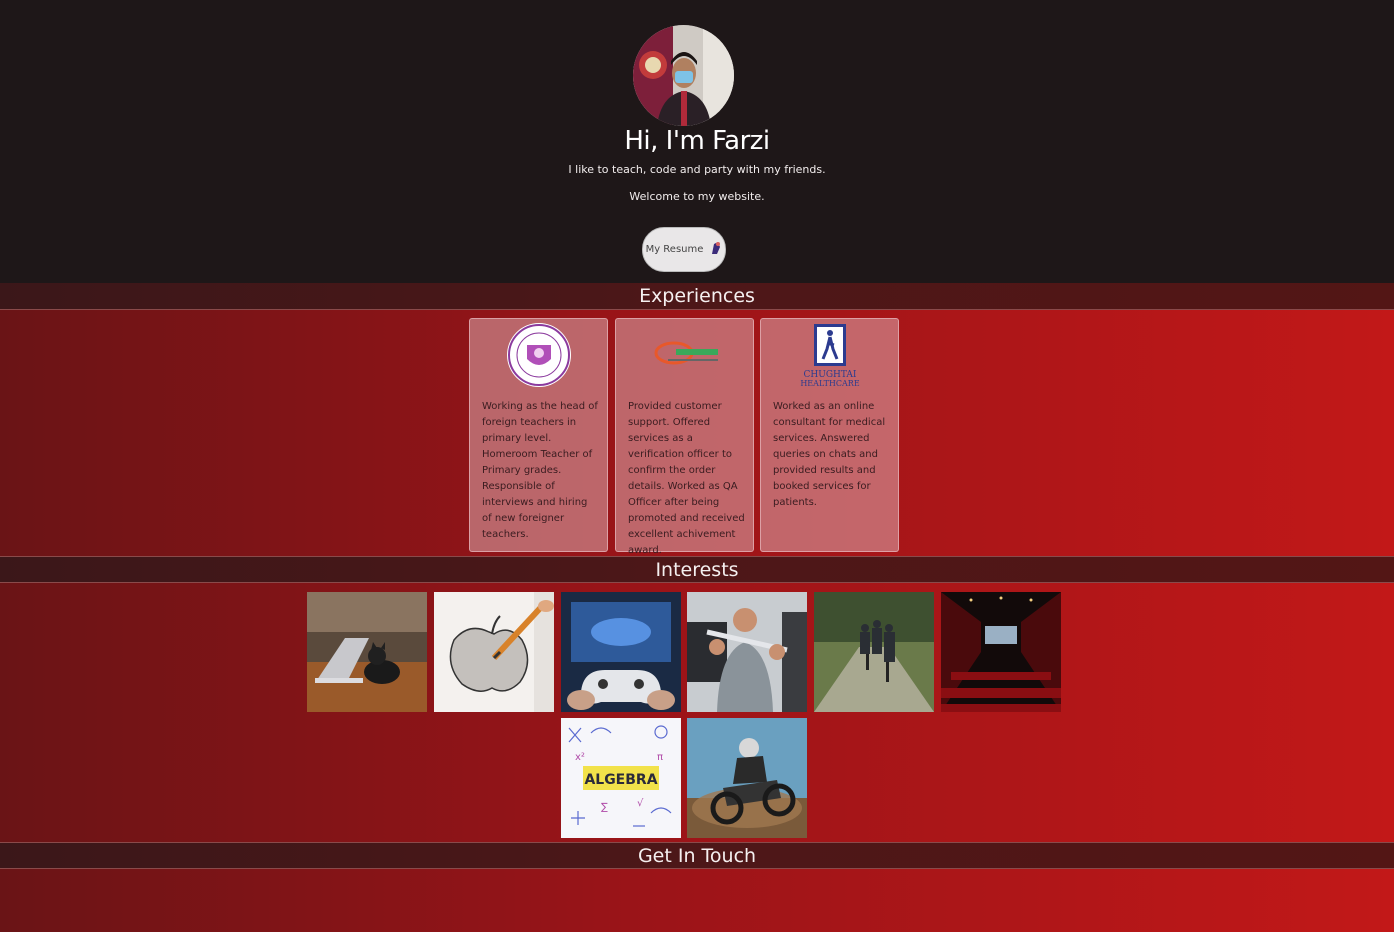 The width and height of the screenshot is (1394, 932). Describe the element at coordinates (697, 569) in the screenshot. I see `interests-heading: Interests` at that location.